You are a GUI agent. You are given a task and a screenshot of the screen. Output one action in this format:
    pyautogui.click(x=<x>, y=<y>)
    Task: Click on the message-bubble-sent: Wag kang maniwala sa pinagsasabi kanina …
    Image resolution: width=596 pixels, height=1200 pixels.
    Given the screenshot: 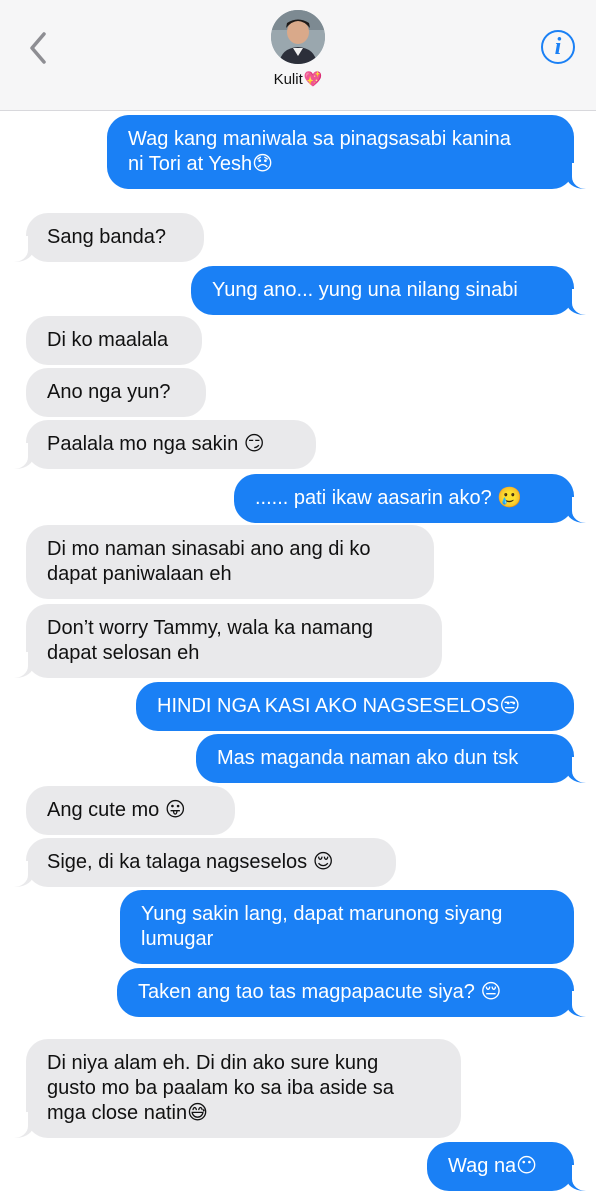 What is the action you would take?
    pyautogui.click(x=340, y=152)
    